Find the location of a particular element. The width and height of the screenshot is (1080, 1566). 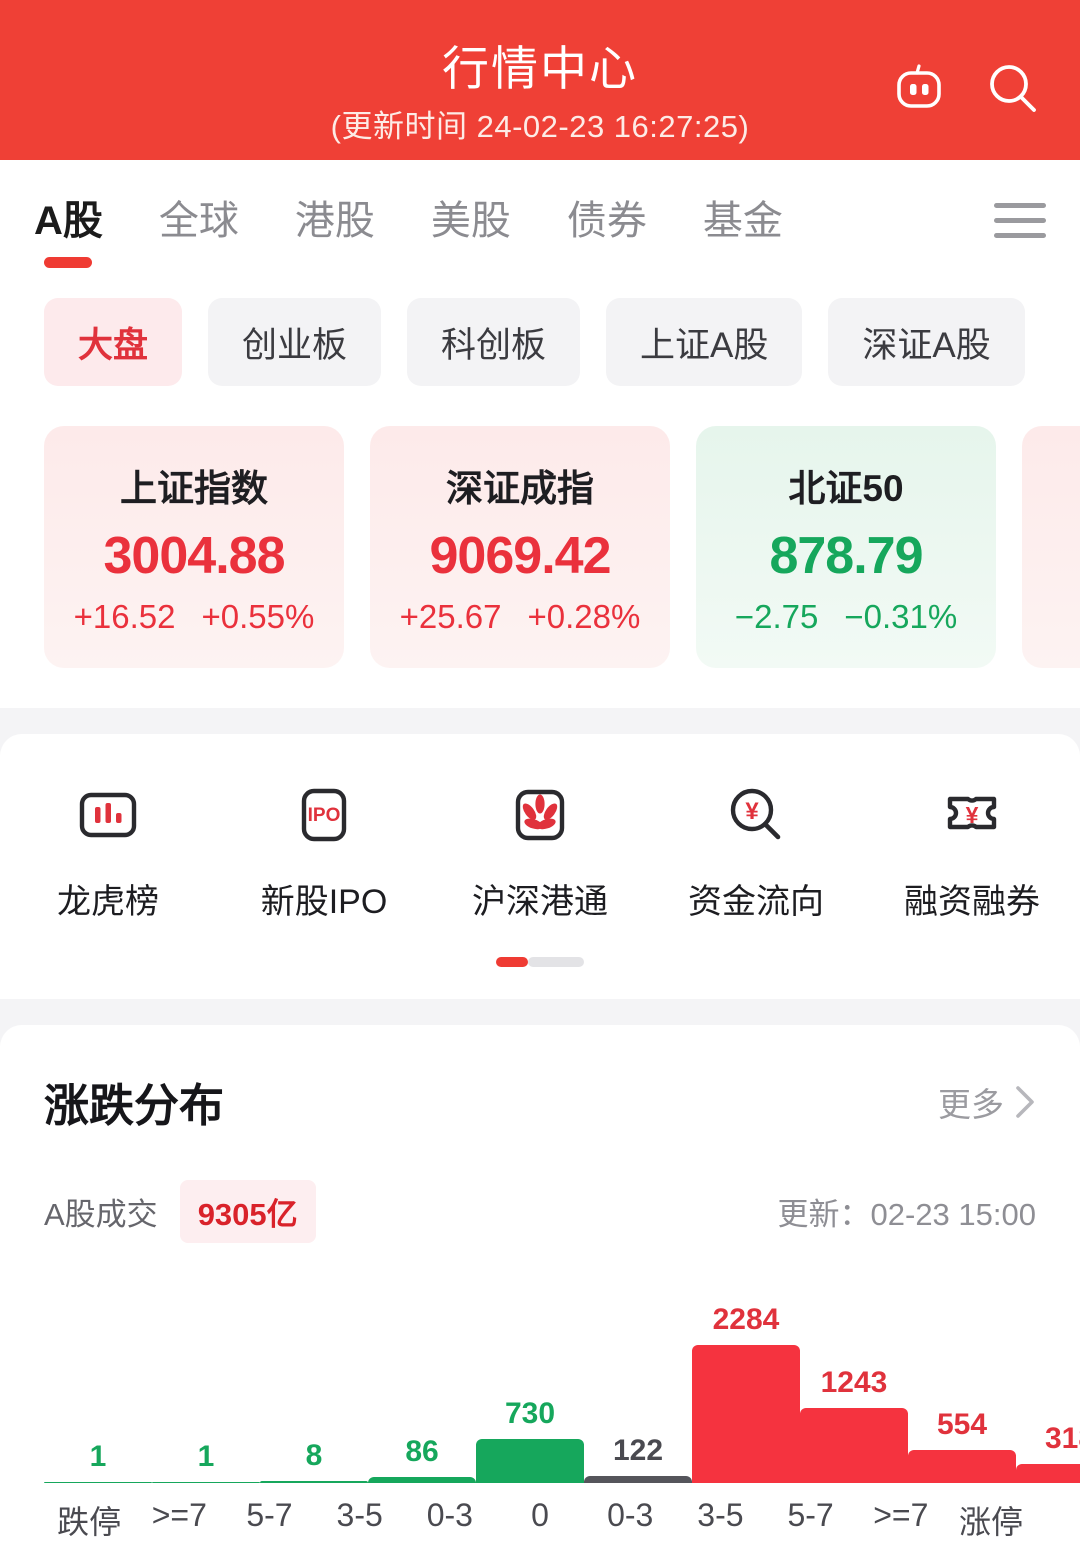

update-label: 更新： is located at coordinates (824, 1214).